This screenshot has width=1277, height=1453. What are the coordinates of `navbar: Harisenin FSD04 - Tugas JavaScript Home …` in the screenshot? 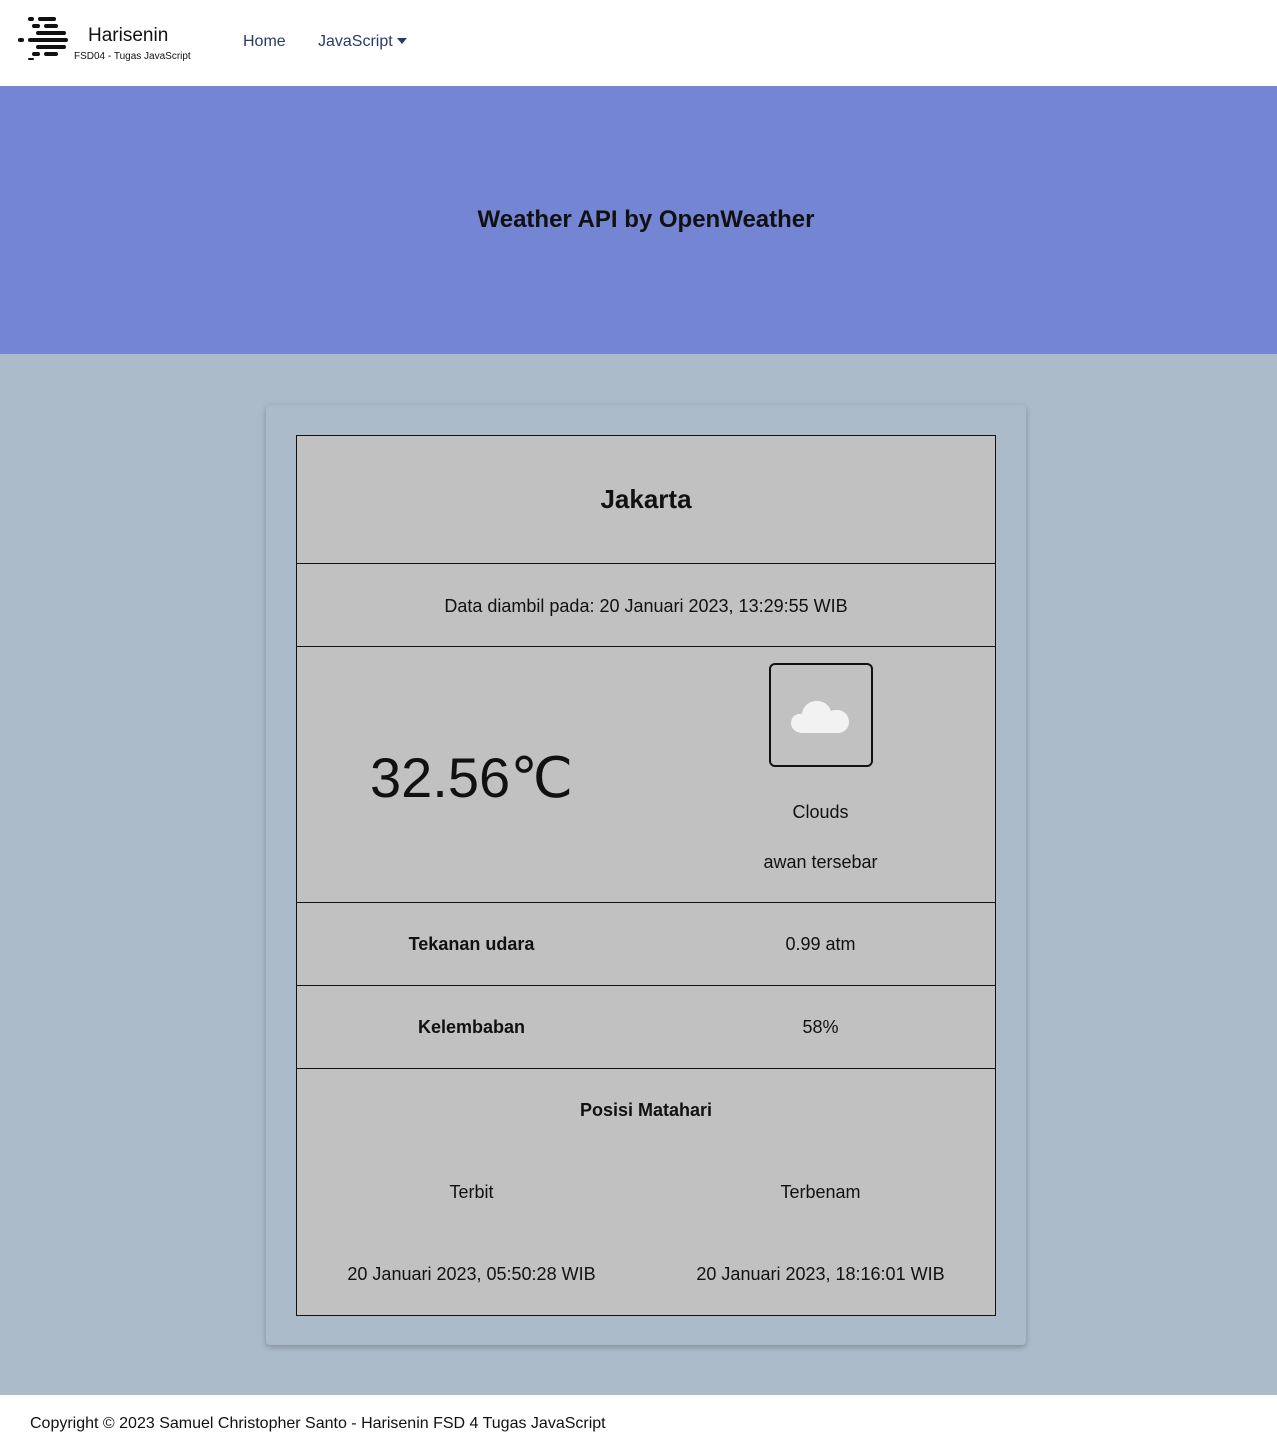 It's located at (638, 43).